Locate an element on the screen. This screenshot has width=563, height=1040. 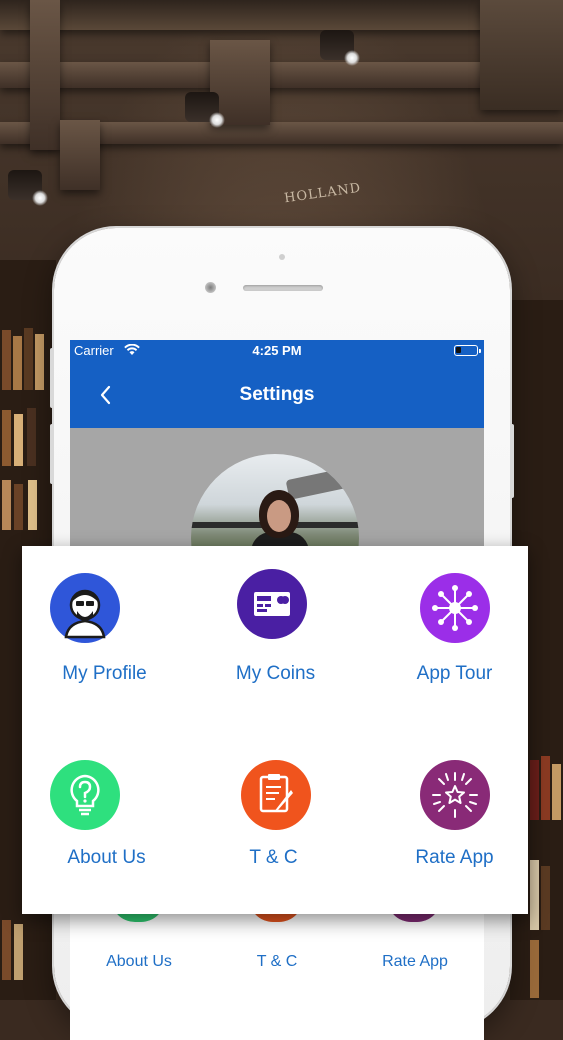
bottom-item-label: T & C is located at coordinates (277, 961).